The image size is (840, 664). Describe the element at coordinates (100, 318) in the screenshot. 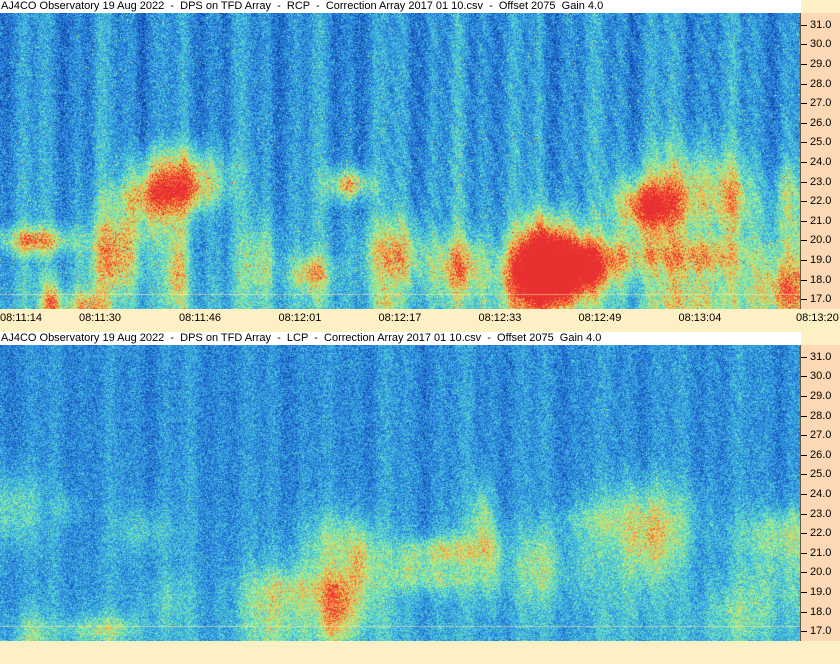

I see `x-tick-label: 08:11:30` at that location.